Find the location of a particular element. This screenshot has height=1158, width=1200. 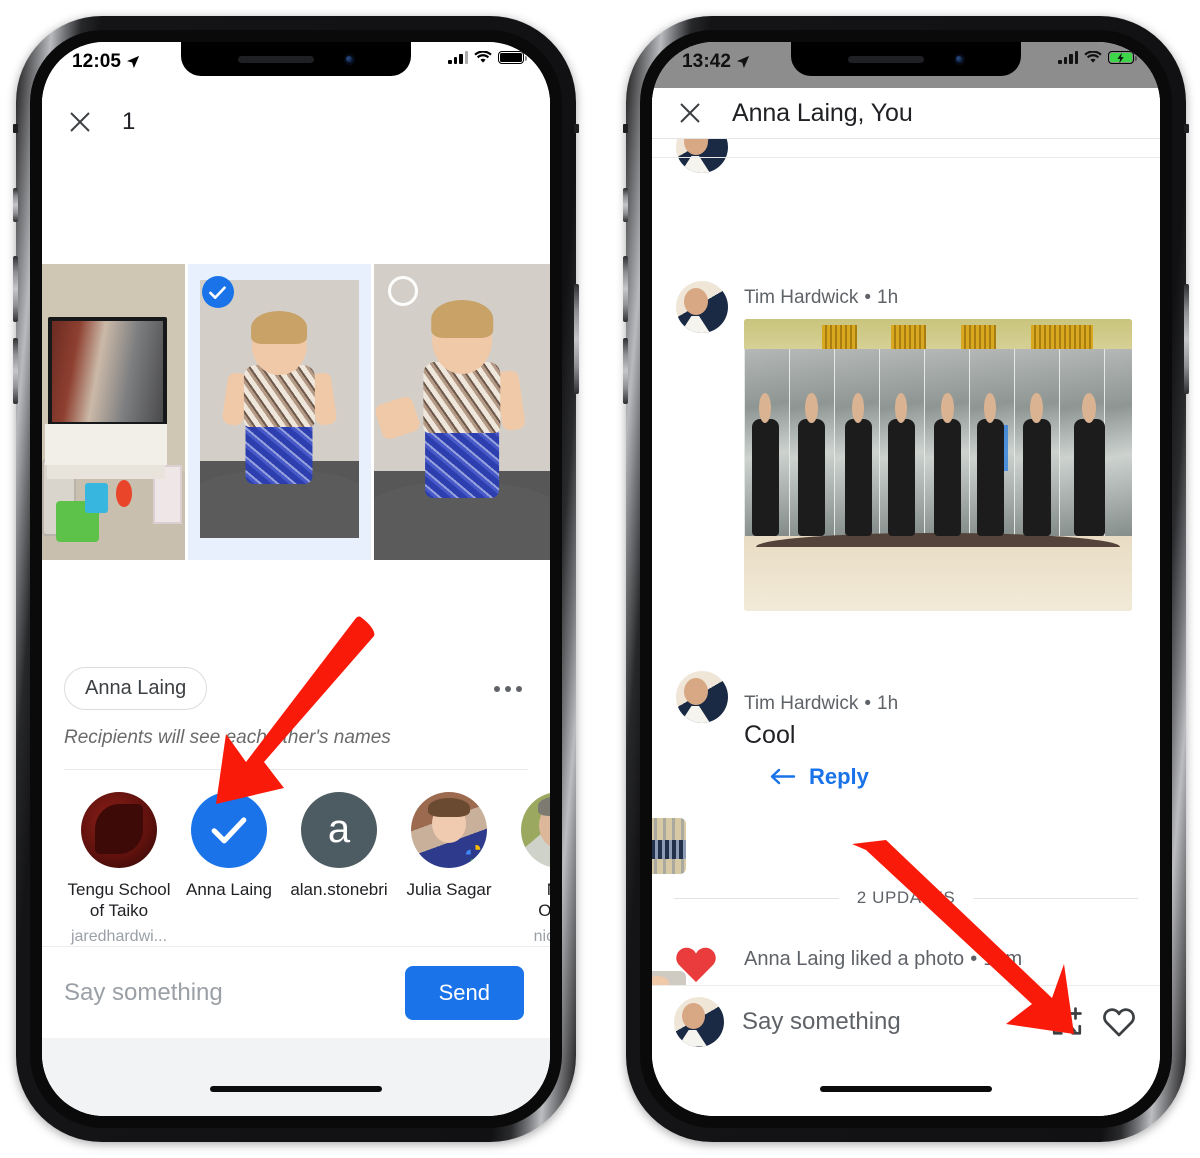

battery-icon is located at coordinates (512, 57).